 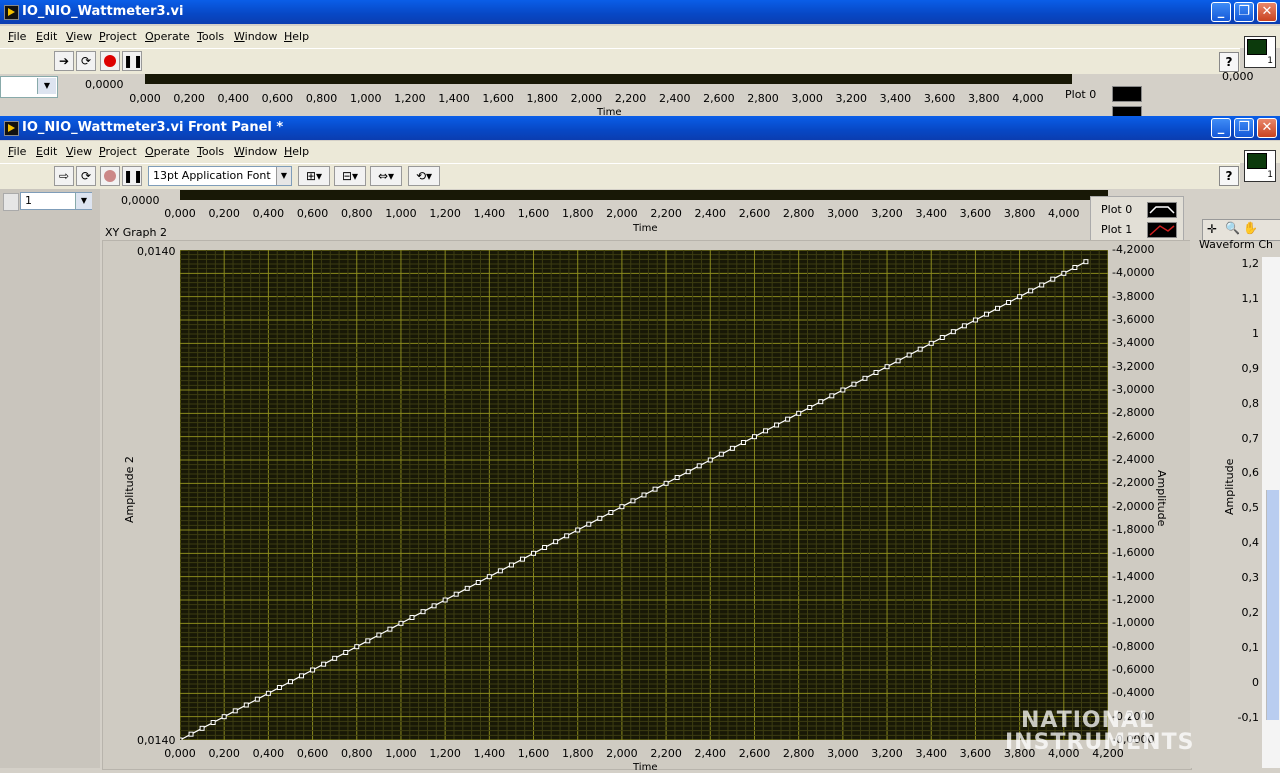 I want to click on run-arrow-icon: ➔, so click(x=64, y=61).